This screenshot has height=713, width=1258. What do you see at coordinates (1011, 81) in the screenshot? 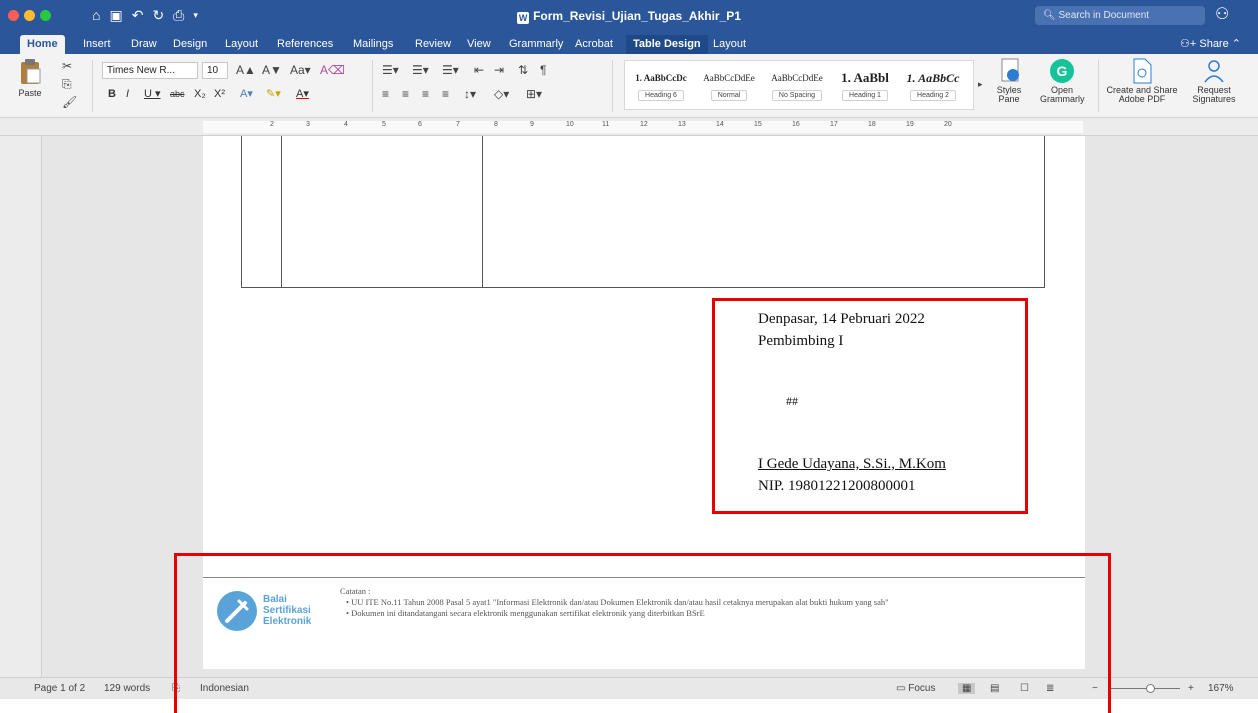
I see `styles-pane-button: Styles Pane` at bounding box center [1011, 81].